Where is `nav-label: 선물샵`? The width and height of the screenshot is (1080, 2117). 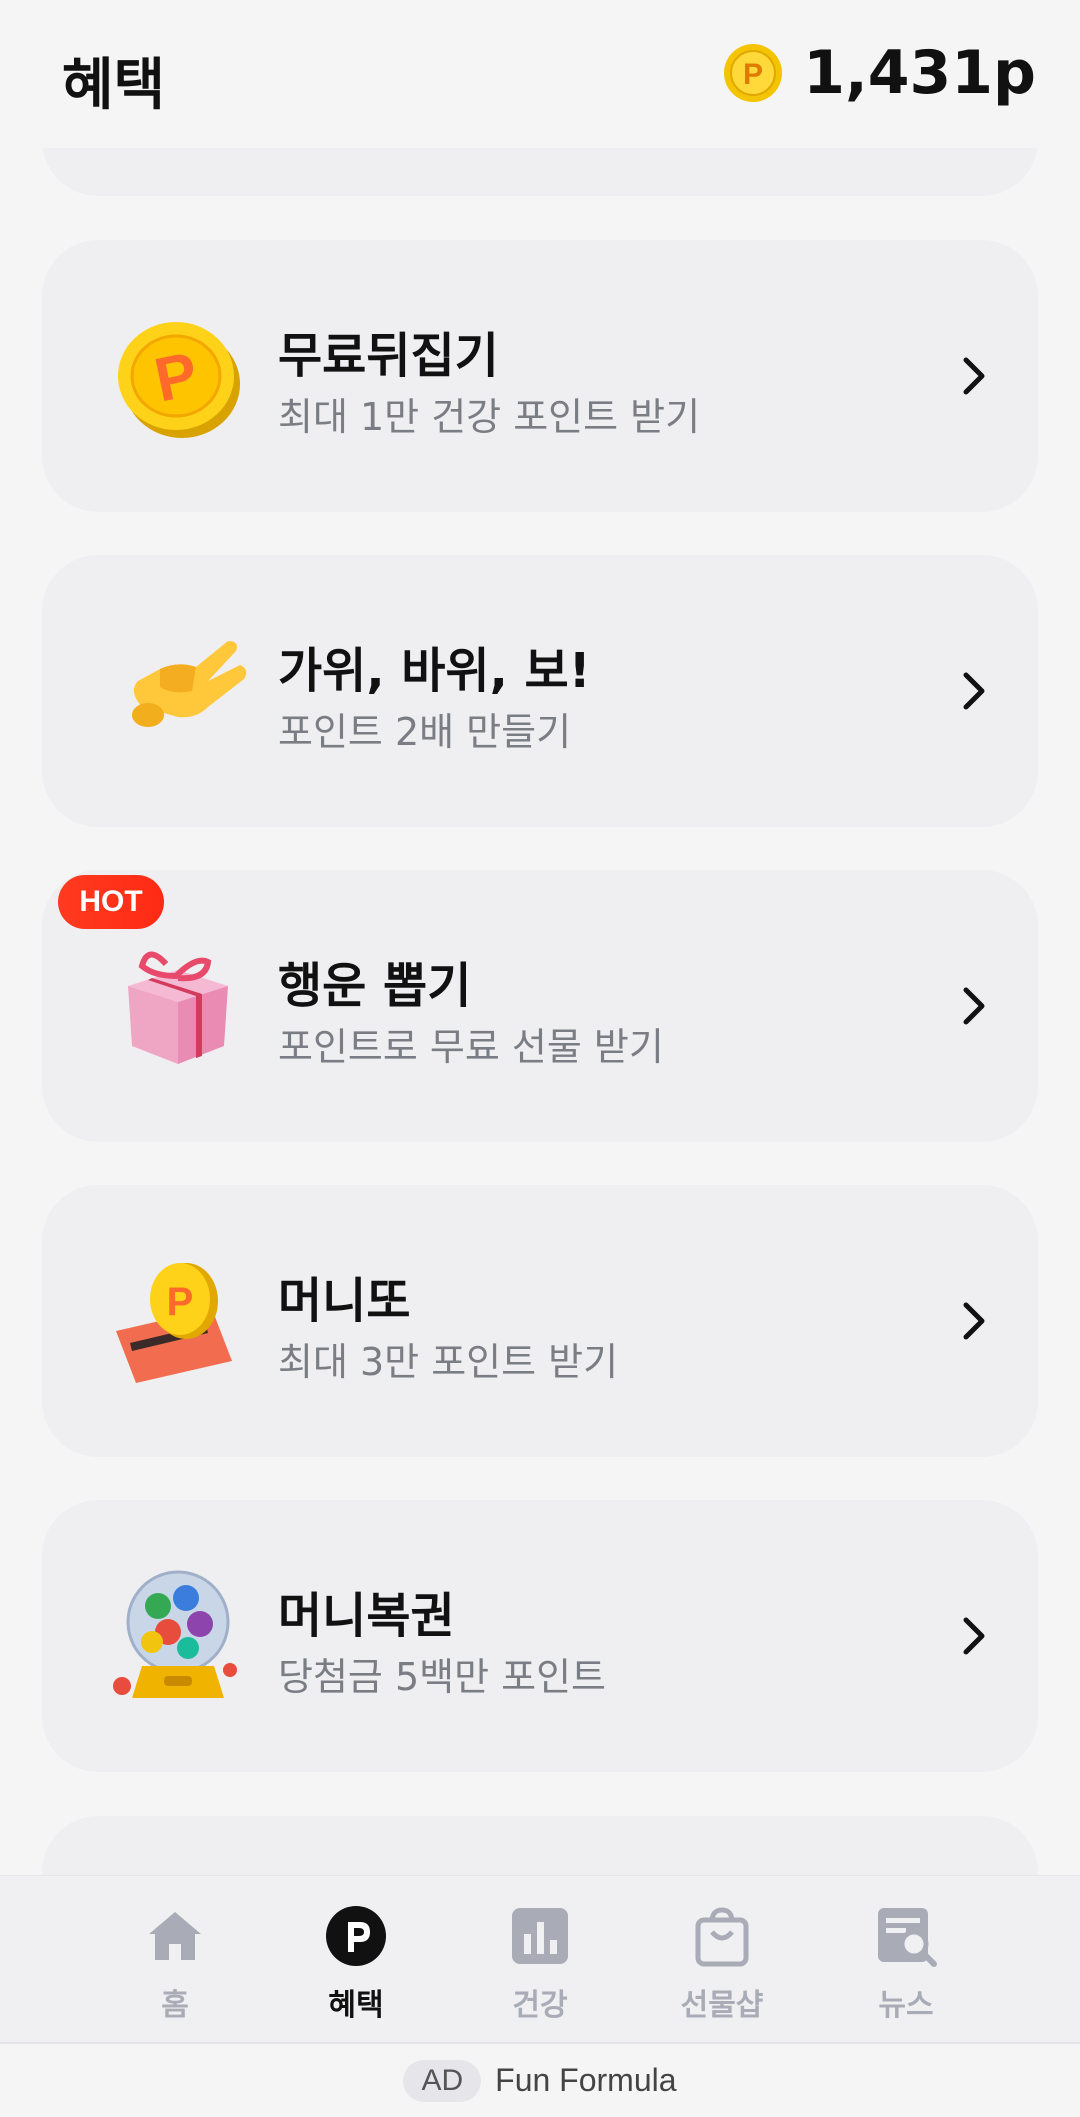
nav-label: 선물샵 is located at coordinates (722, 2005).